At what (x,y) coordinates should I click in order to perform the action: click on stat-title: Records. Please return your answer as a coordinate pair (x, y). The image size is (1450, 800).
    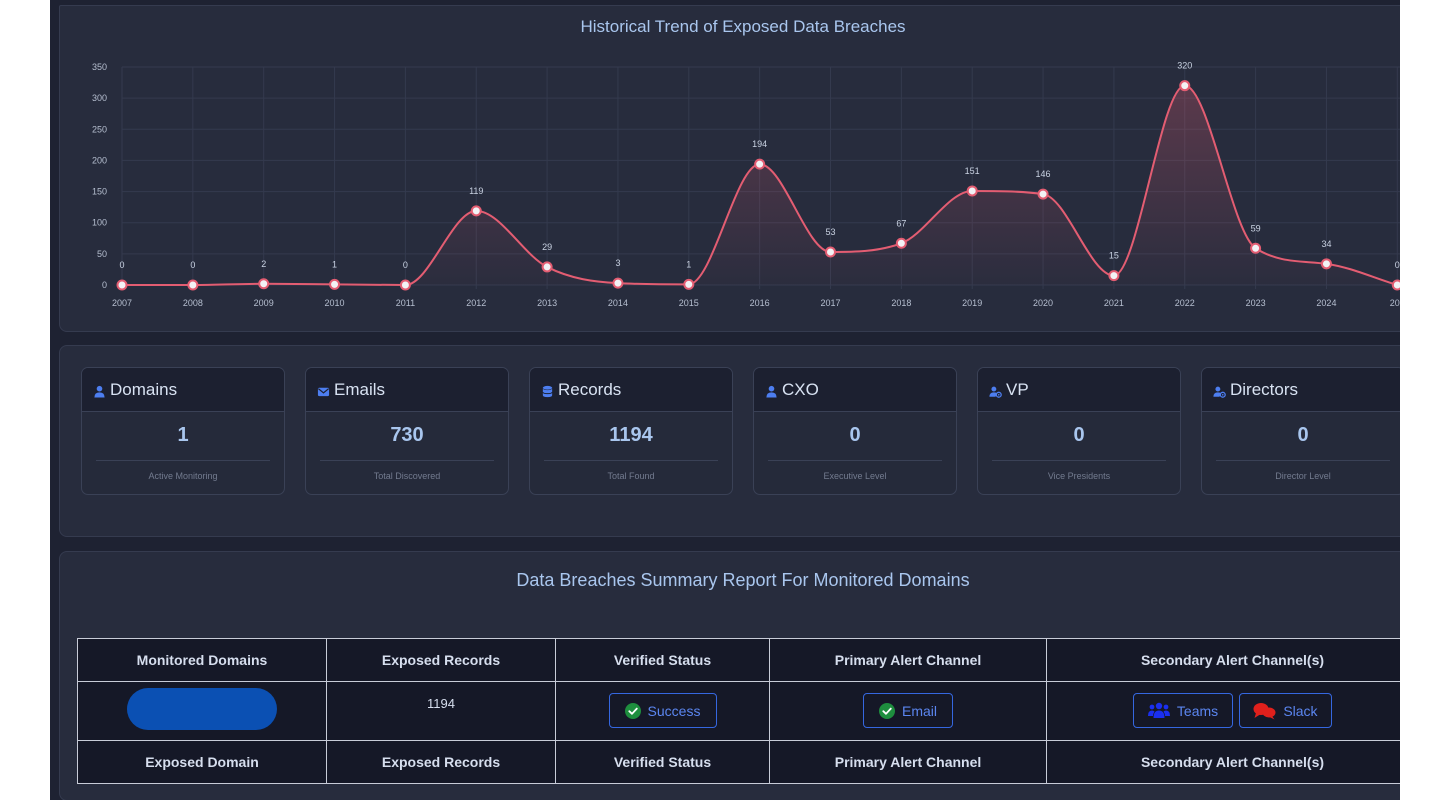
    Looking at the image, I should click on (590, 389).